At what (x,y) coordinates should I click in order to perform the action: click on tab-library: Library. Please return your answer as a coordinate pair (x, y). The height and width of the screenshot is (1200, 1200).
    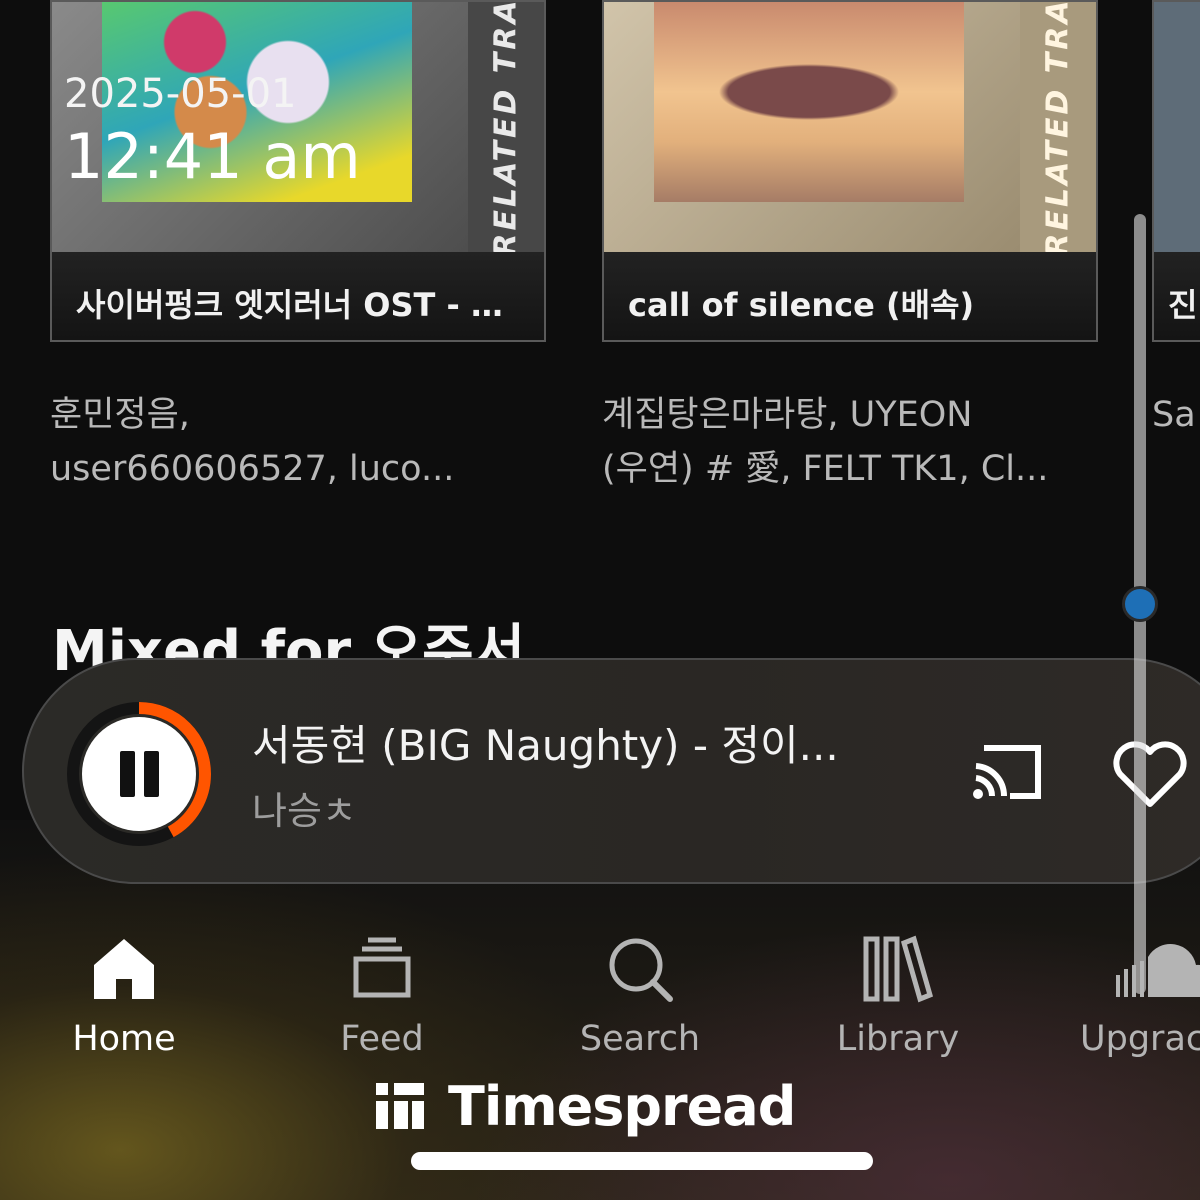
    Looking at the image, I should click on (898, 997).